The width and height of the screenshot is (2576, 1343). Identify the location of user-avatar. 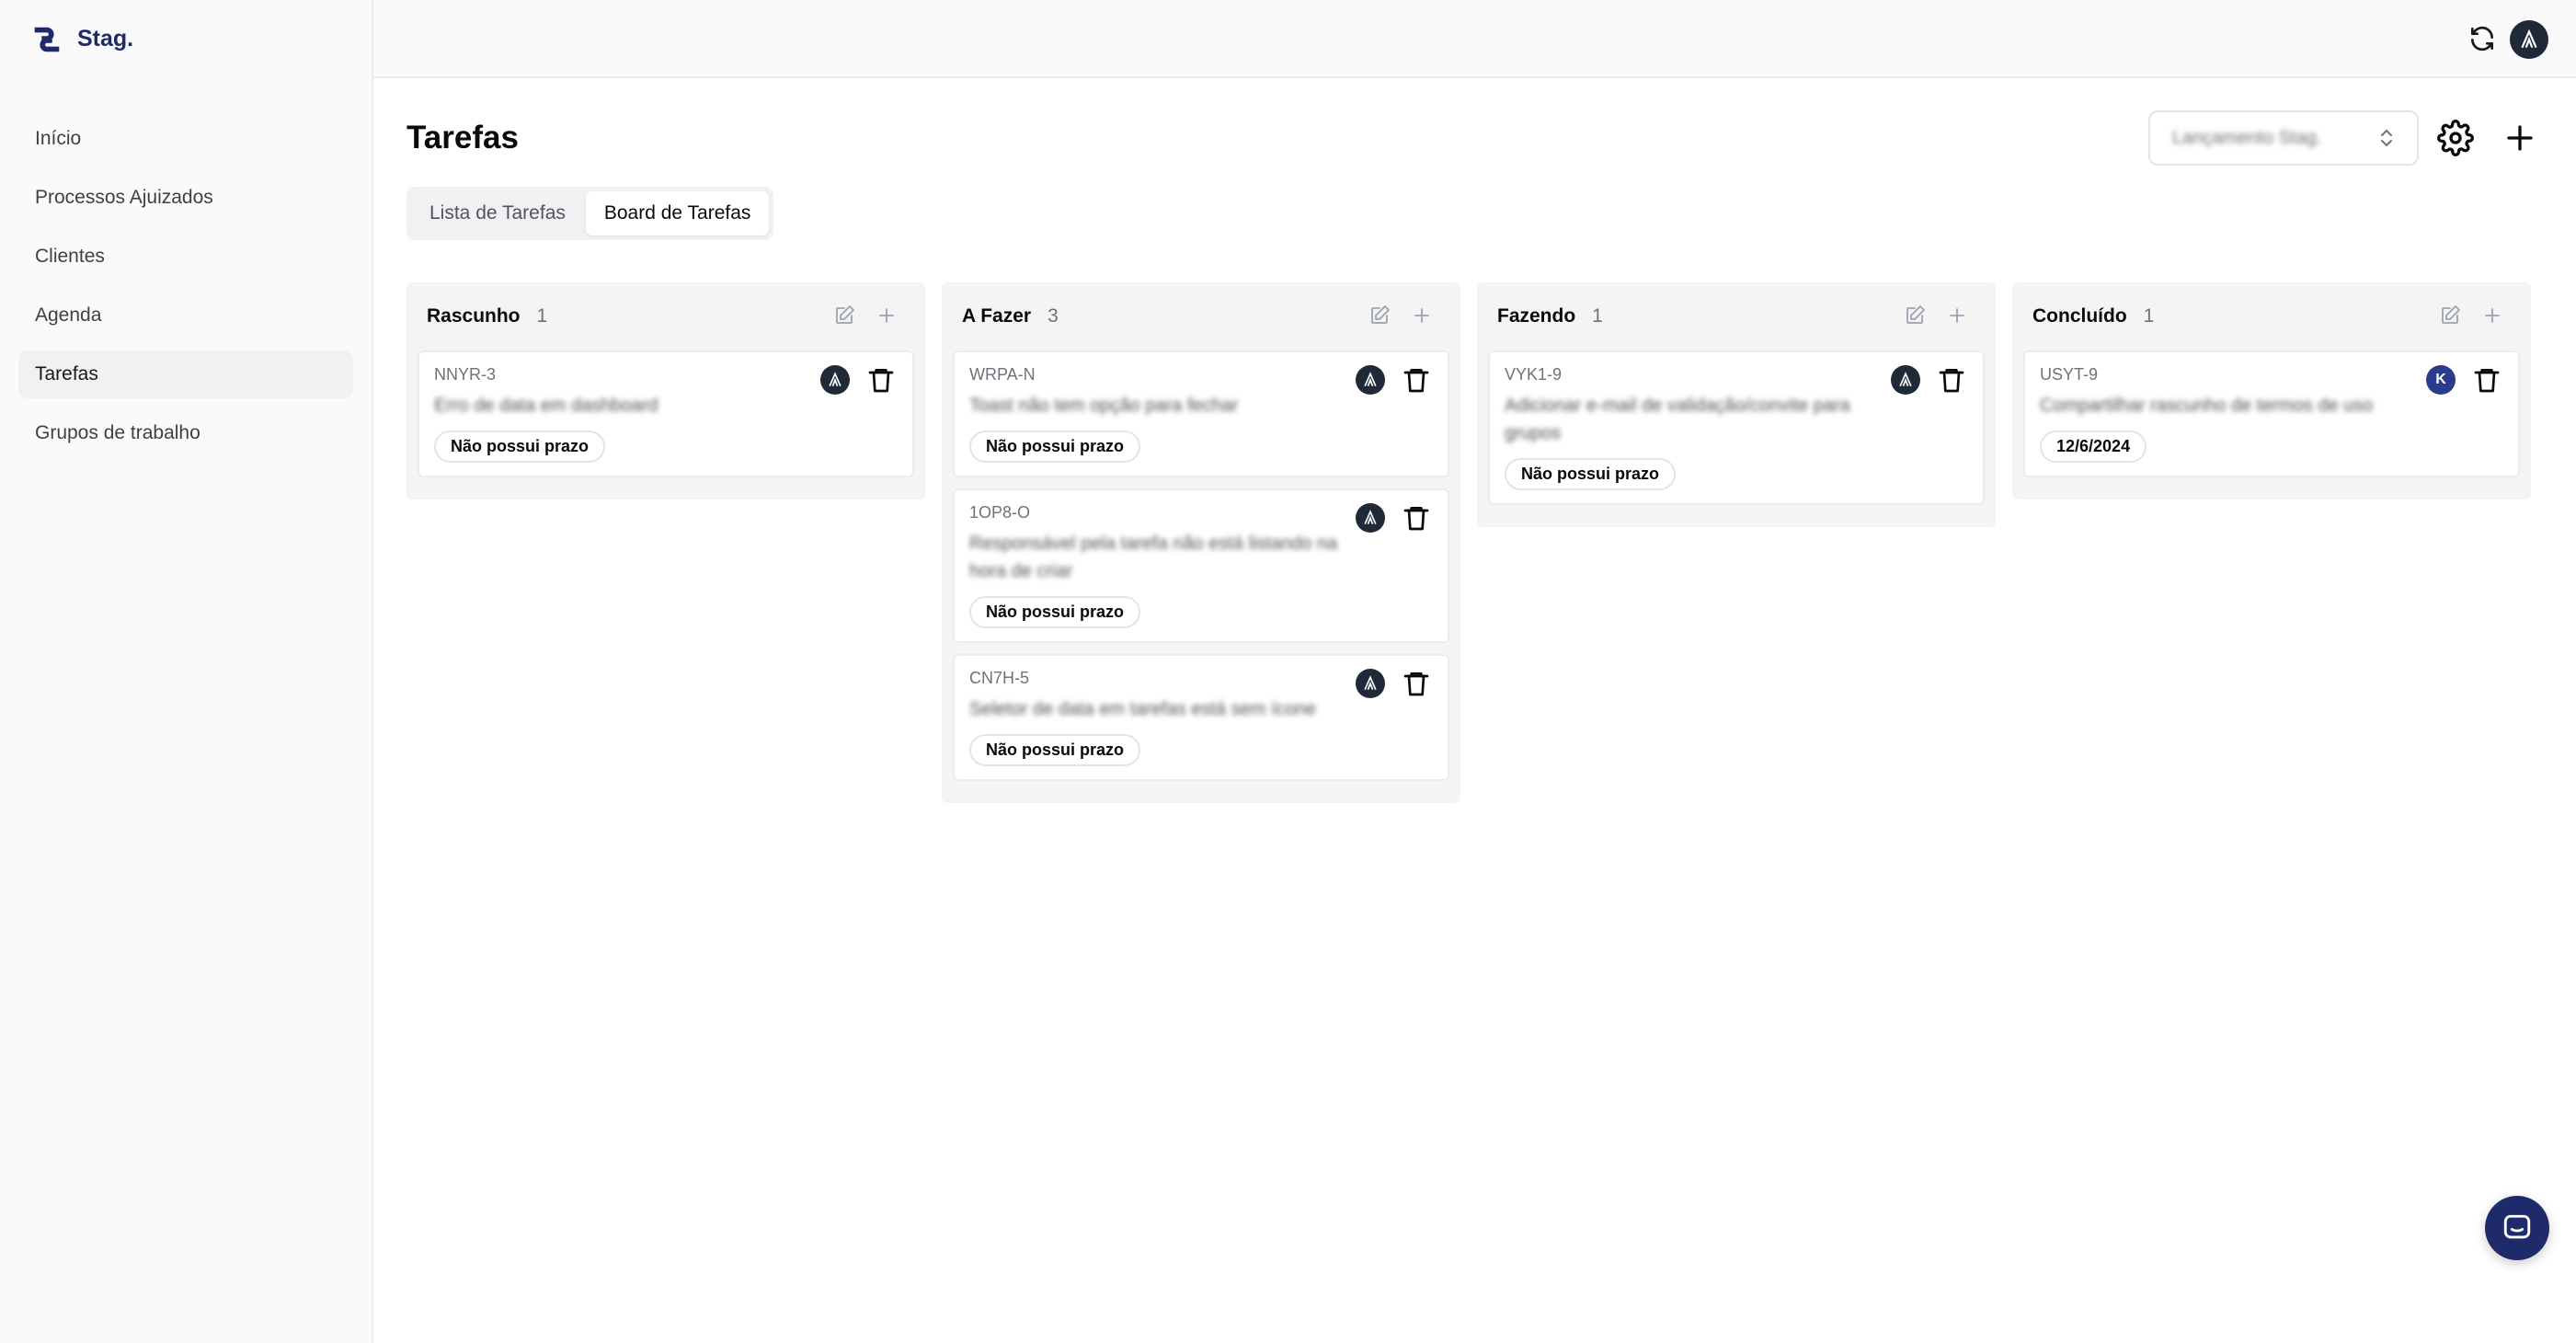
(2529, 39).